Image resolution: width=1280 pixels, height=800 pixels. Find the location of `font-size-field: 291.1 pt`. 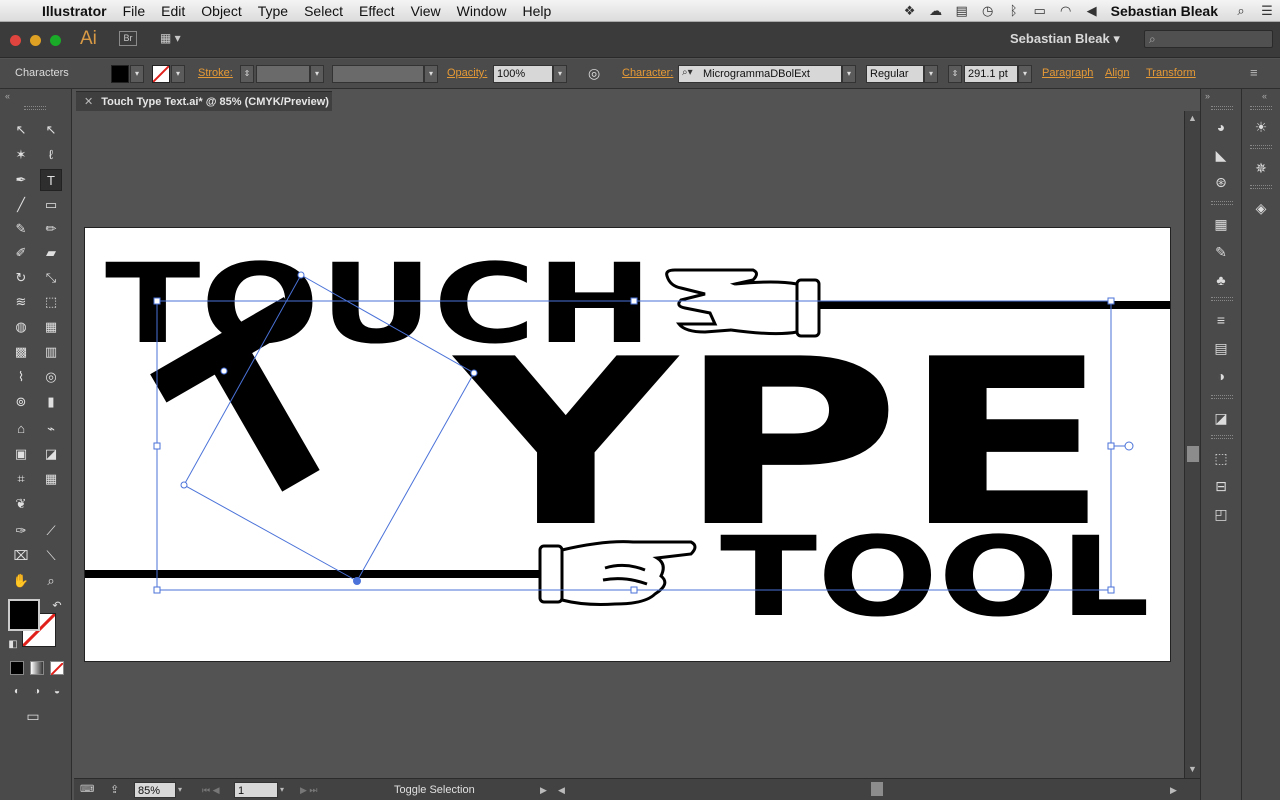

font-size-field: 291.1 pt is located at coordinates (991, 74).